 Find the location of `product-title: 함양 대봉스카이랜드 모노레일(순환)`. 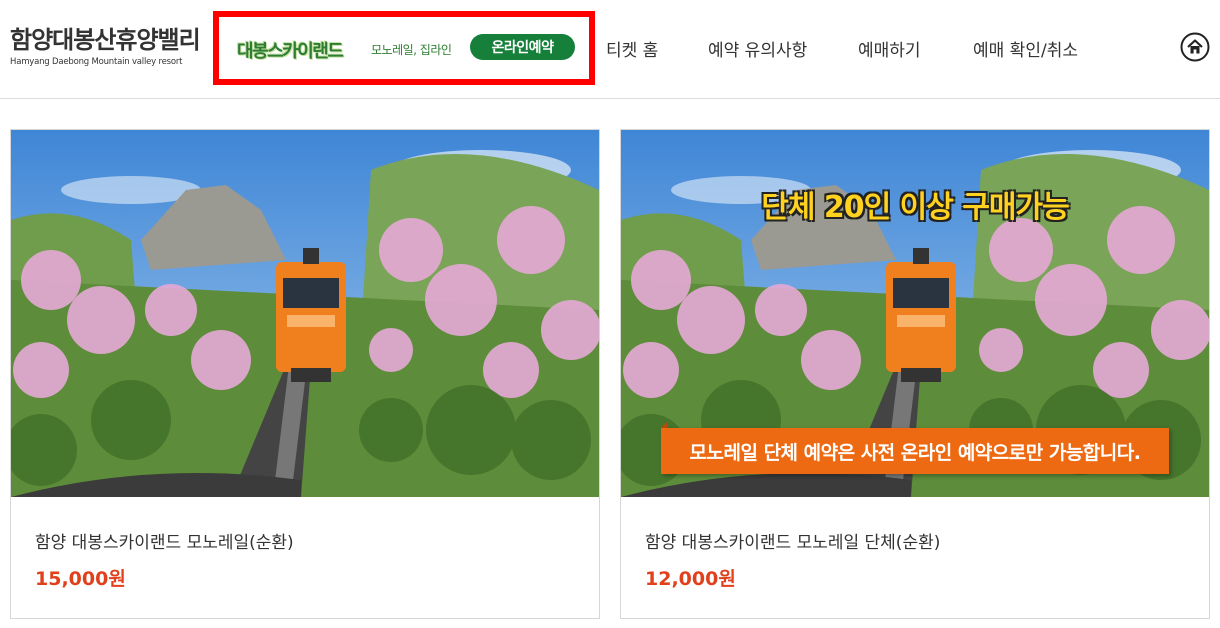

product-title: 함양 대봉스카이랜드 모노레일(순환) is located at coordinates (164, 540).